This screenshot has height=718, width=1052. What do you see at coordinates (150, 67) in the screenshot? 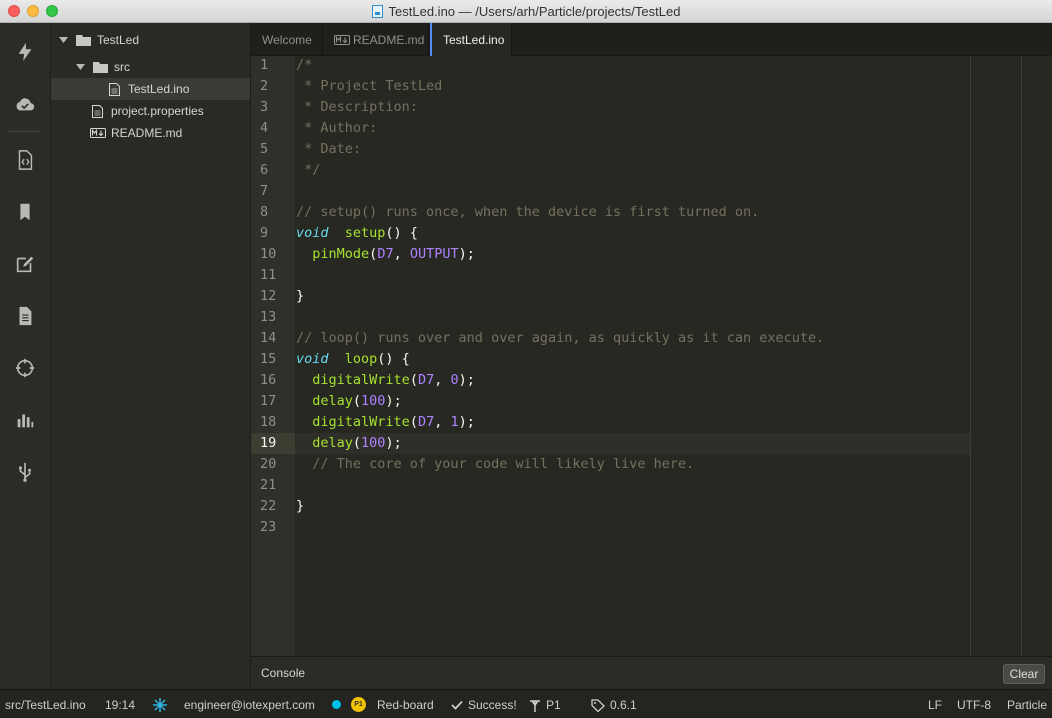
I see `tree-item-src: src` at bounding box center [150, 67].